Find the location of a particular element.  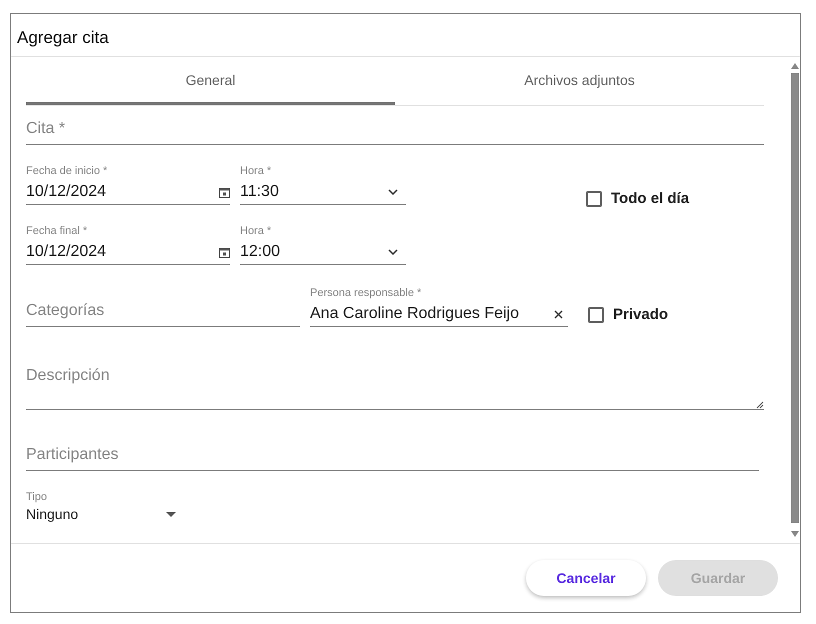

text-area: Descripción is located at coordinates (395, 386).